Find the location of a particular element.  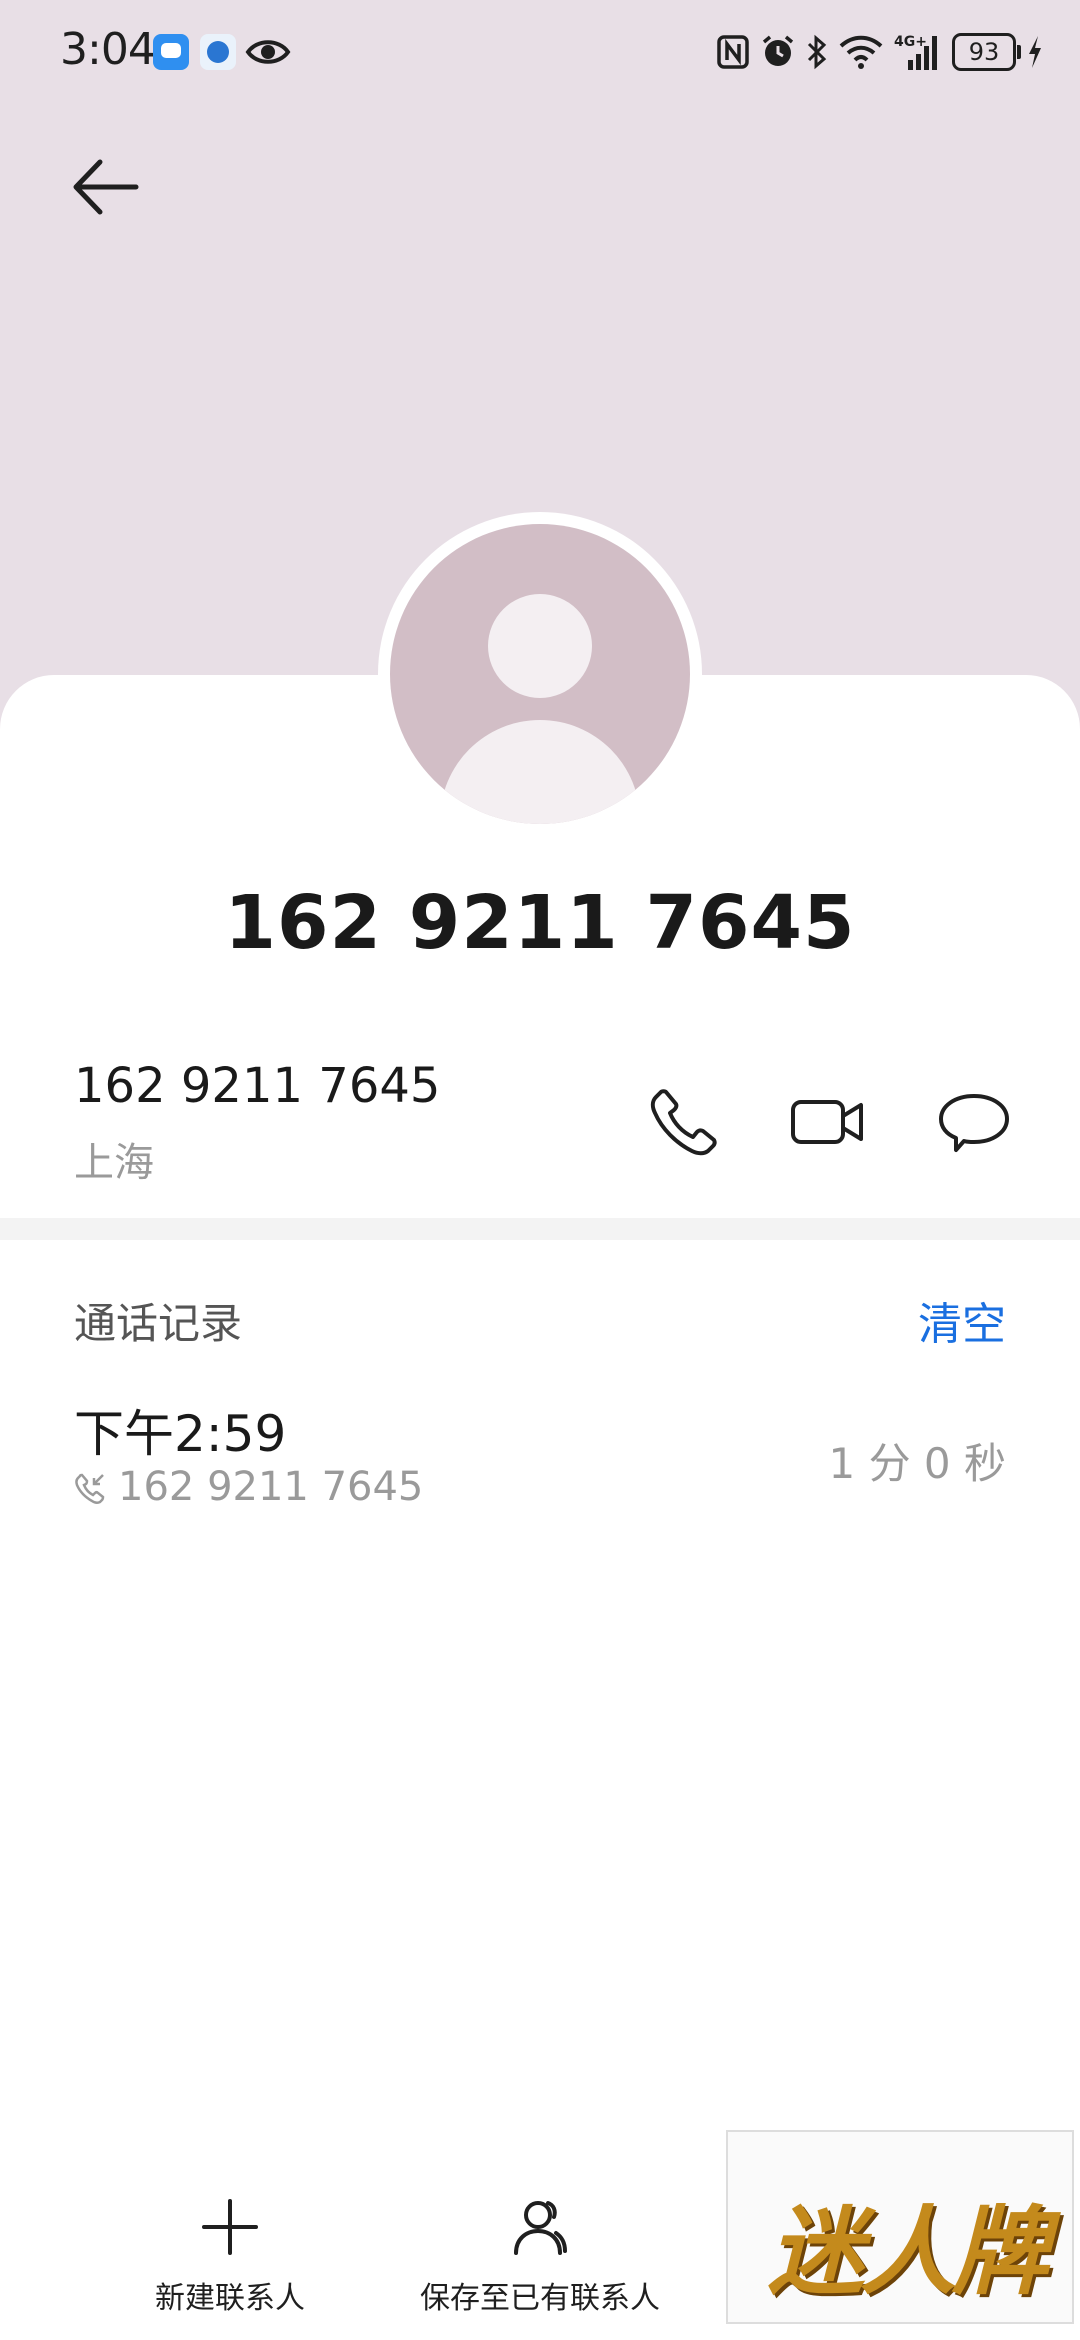

watermark-text: 迷人牌 is located at coordinates (908, 2252).